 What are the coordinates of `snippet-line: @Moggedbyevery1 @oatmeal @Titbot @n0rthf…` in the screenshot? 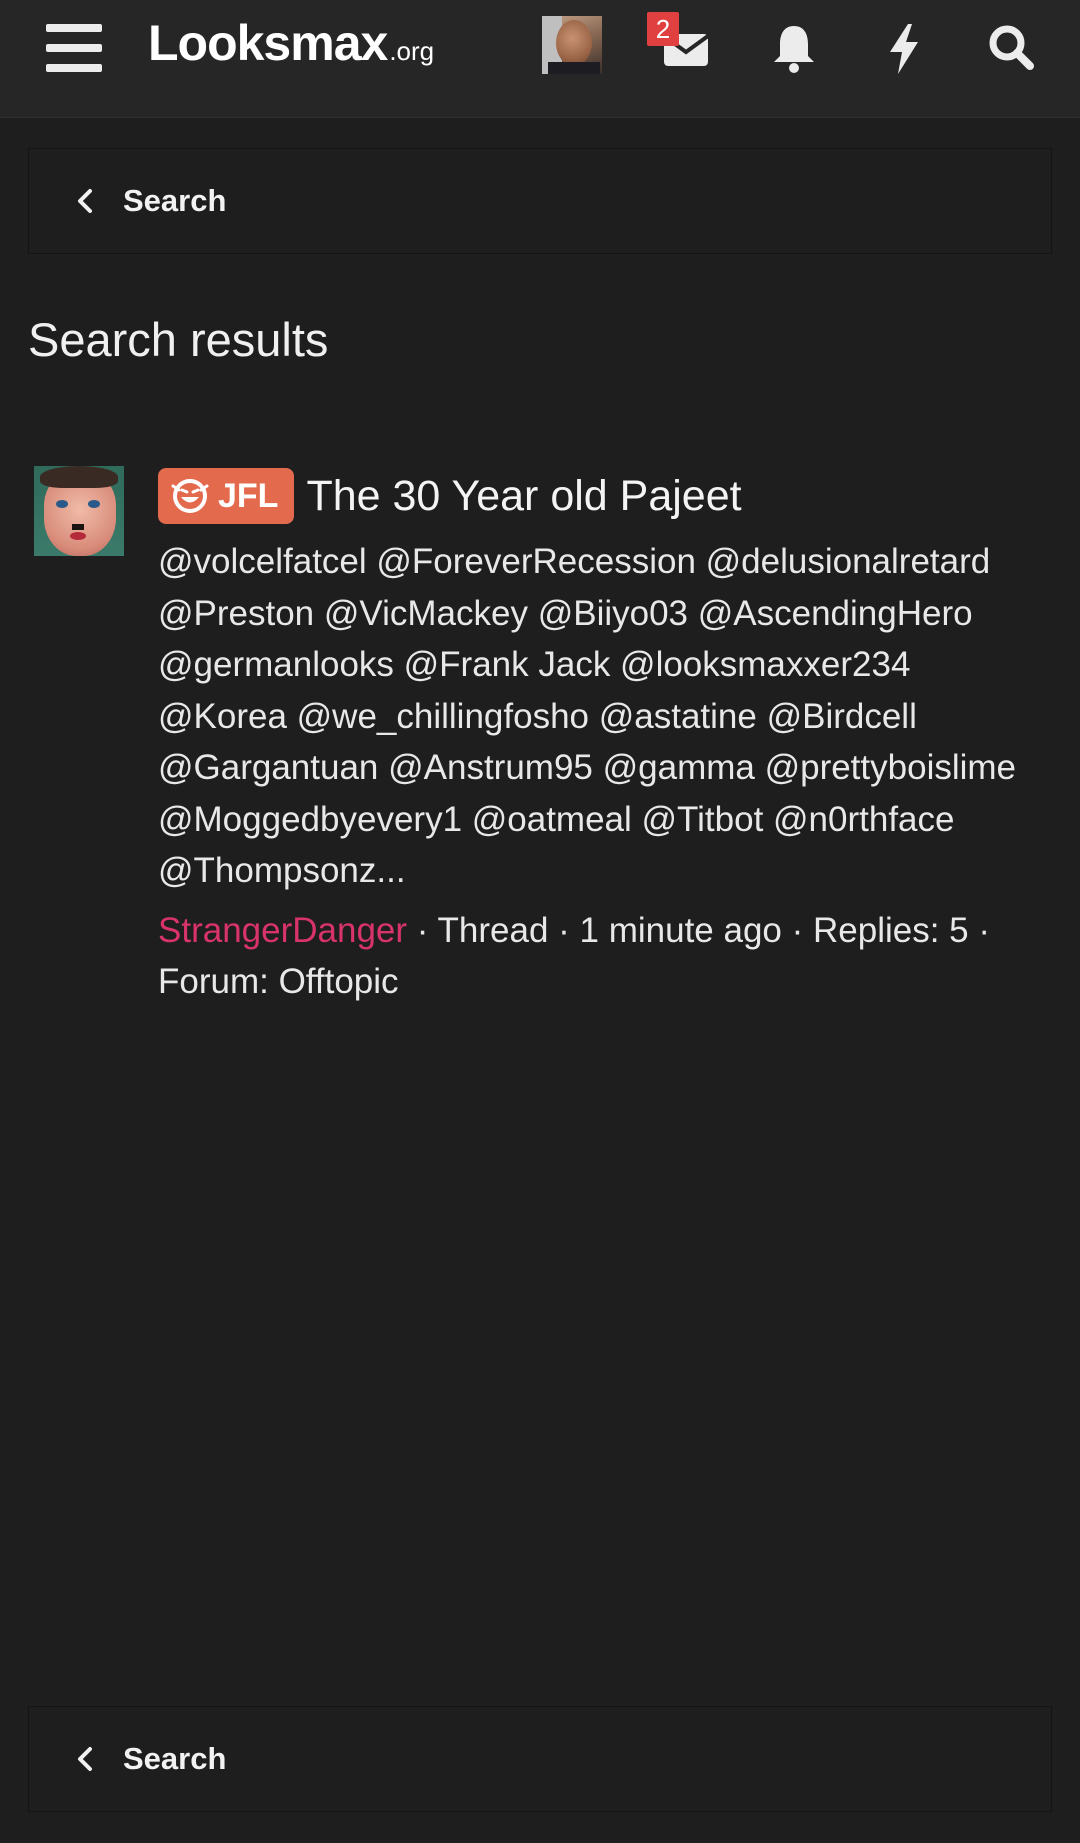 It's located at (556, 819).